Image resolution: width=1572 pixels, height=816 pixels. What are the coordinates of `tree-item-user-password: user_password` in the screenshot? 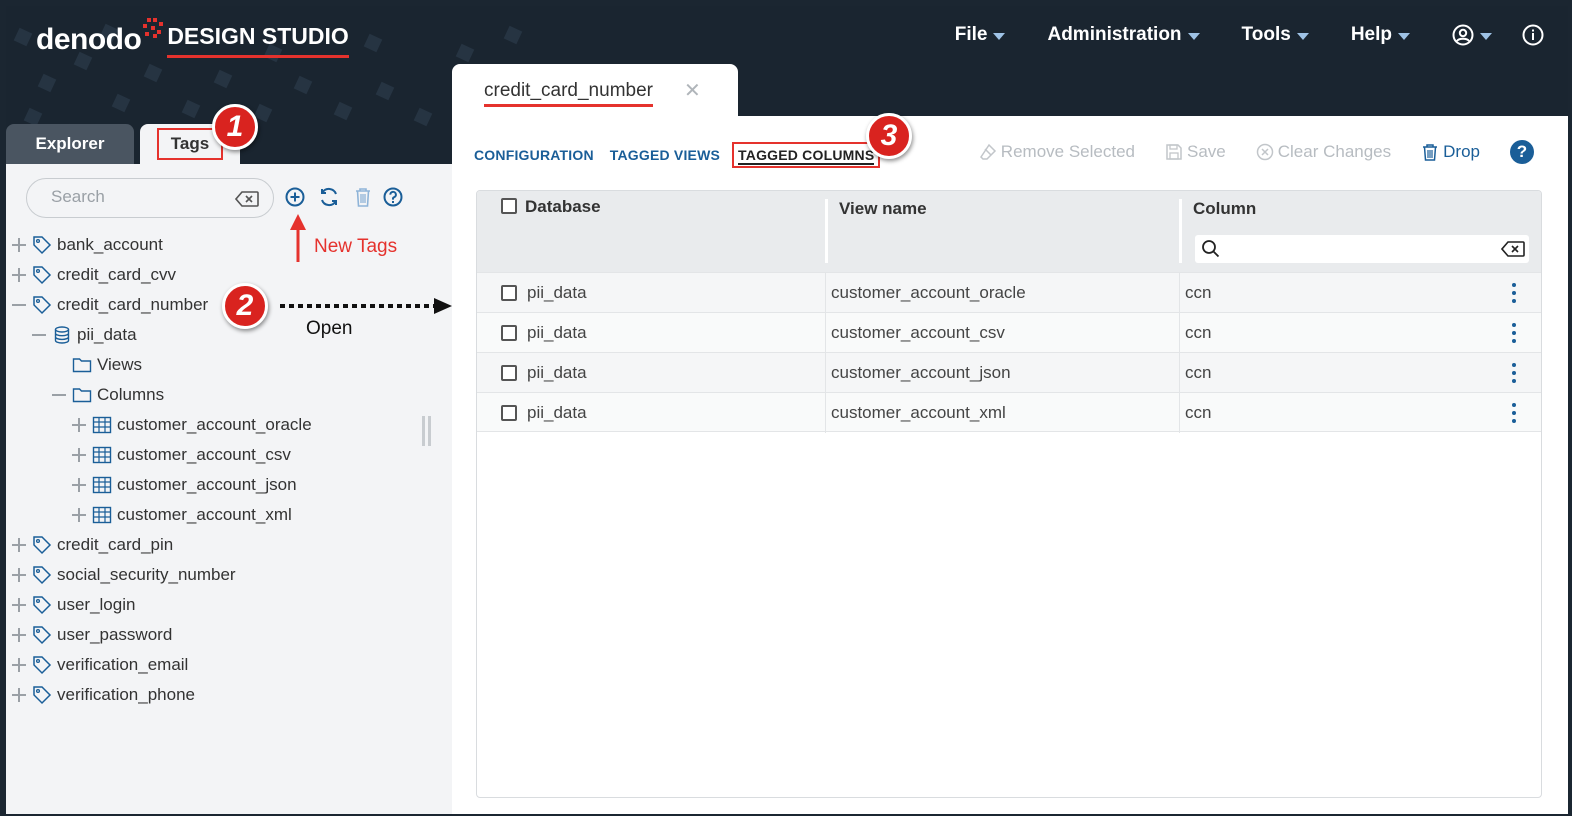 It's located at (92, 635).